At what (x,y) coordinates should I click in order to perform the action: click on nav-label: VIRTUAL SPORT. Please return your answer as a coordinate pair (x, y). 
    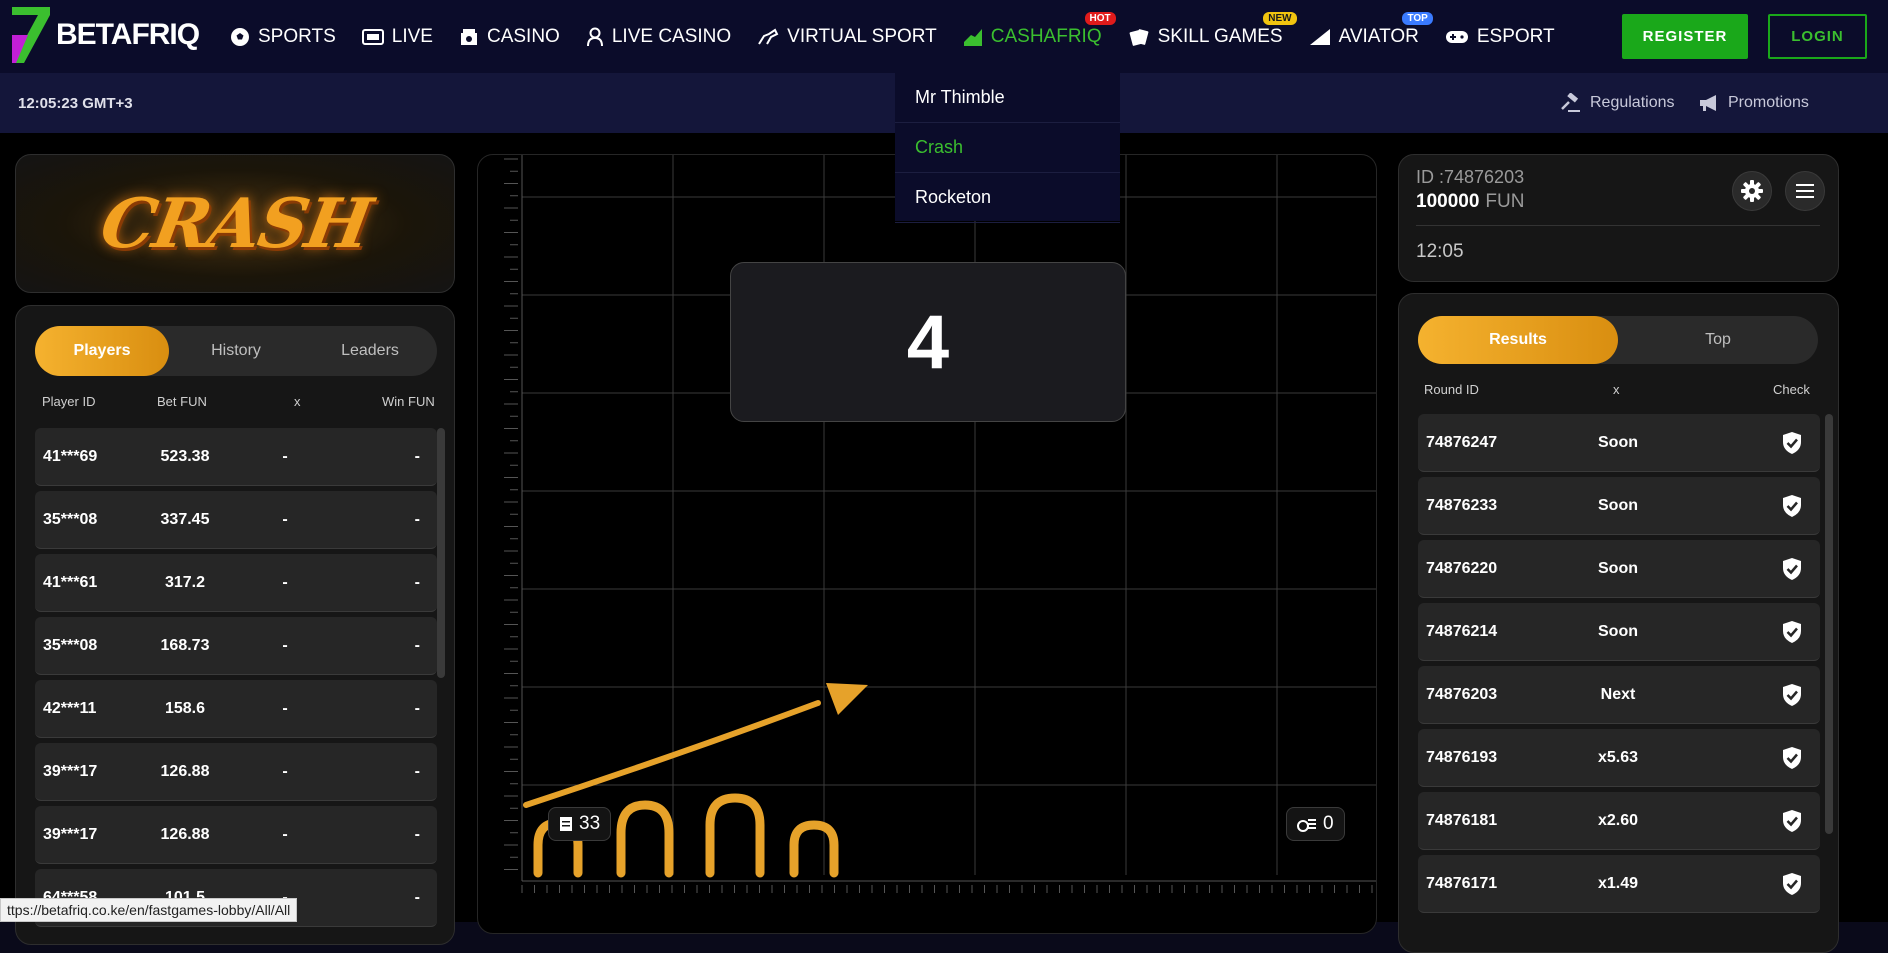
    Looking at the image, I should click on (862, 36).